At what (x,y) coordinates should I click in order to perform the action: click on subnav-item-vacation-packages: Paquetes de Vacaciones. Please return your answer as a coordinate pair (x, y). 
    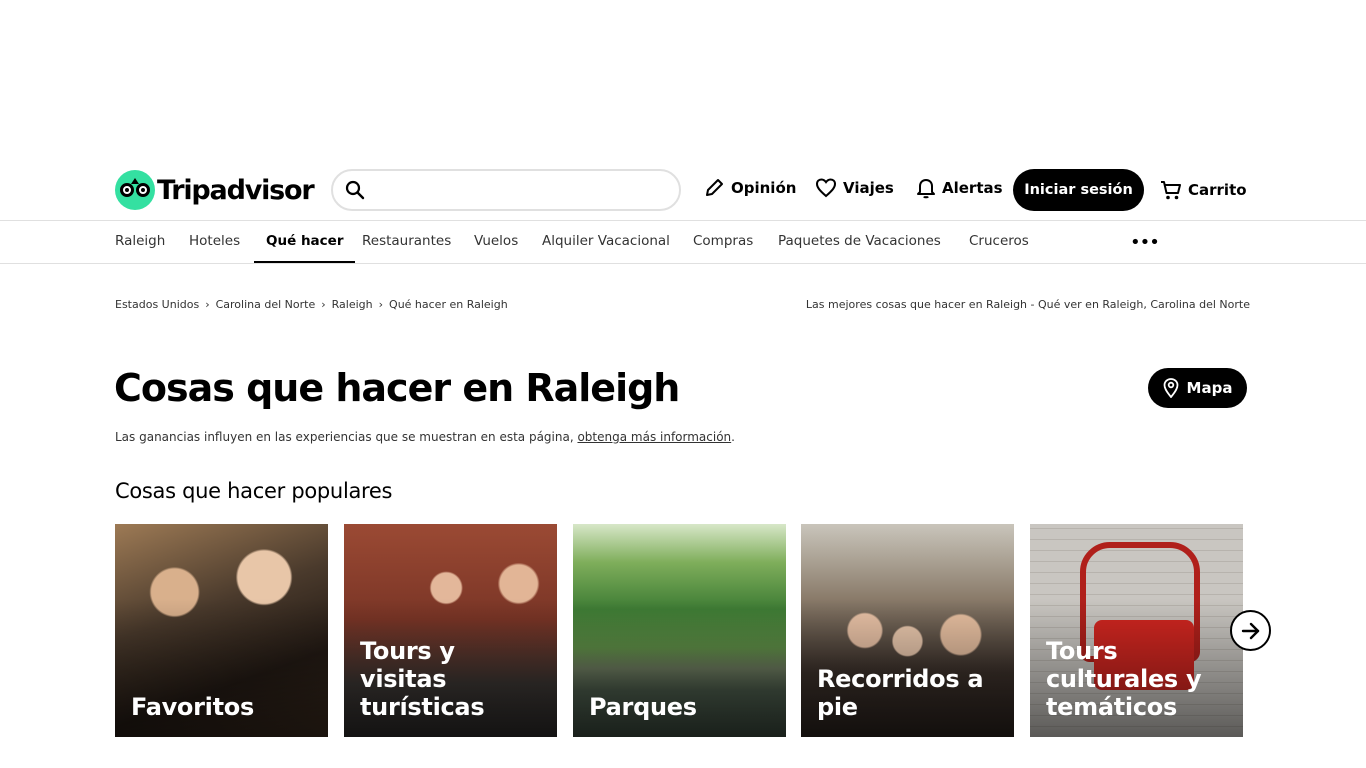
    Looking at the image, I should click on (859, 242).